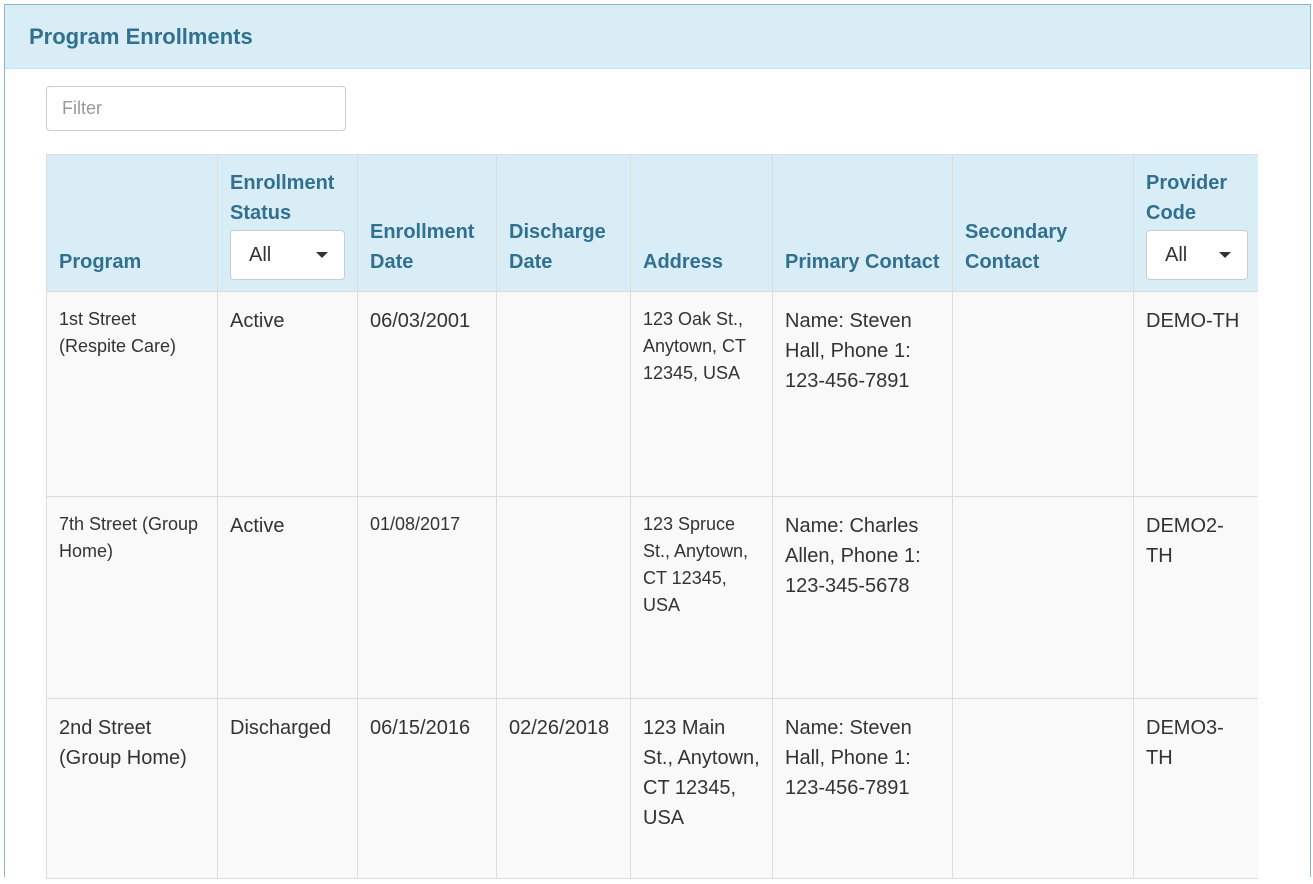 This screenshot has width=1313, height=884. I want to click on cell-program: 1st Street (Respite Care), so click(132, 394).